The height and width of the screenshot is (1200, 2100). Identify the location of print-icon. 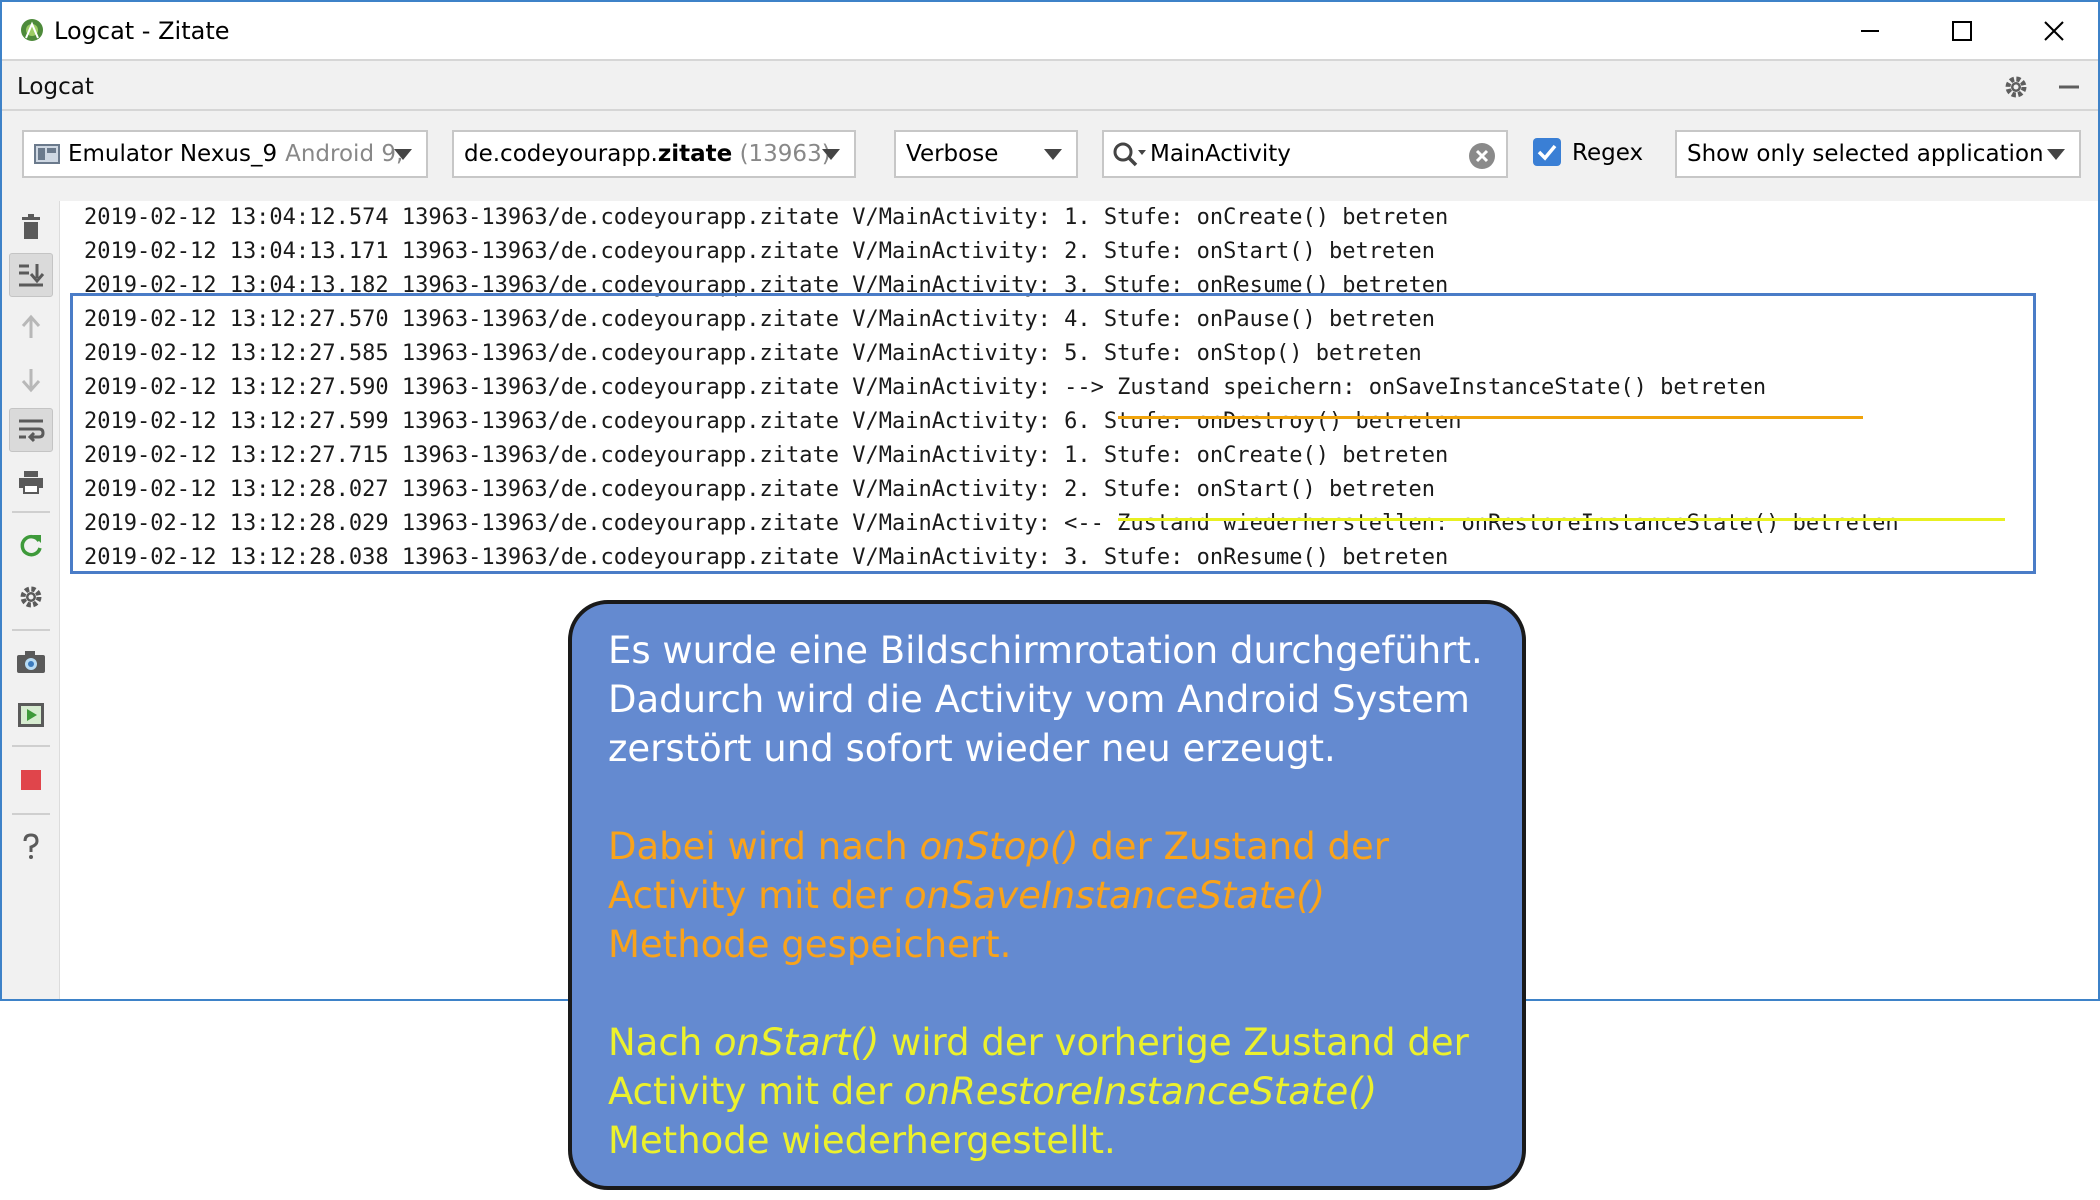
(31, 482).